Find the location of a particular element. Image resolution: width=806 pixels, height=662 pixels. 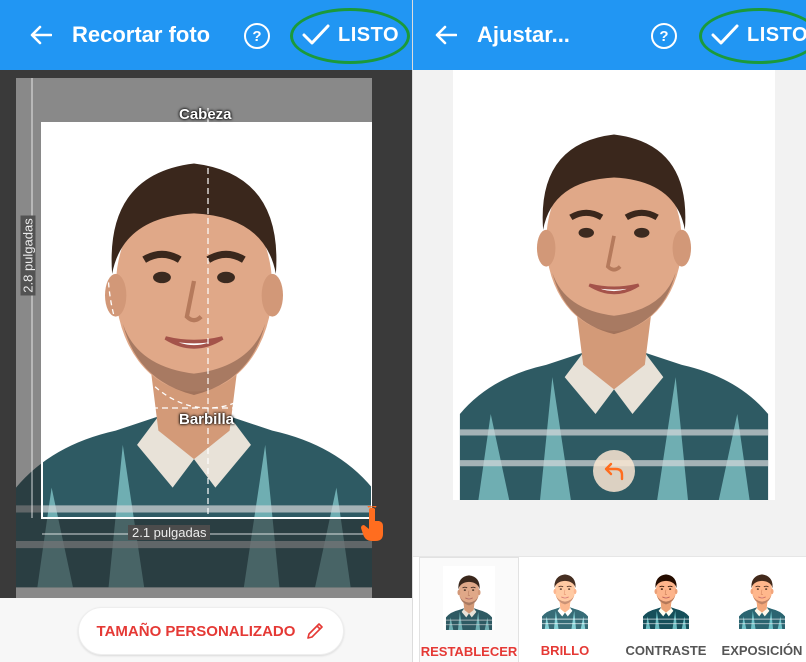

filter-label: EXPOSICIÓN is located at coordinates (762, 650).